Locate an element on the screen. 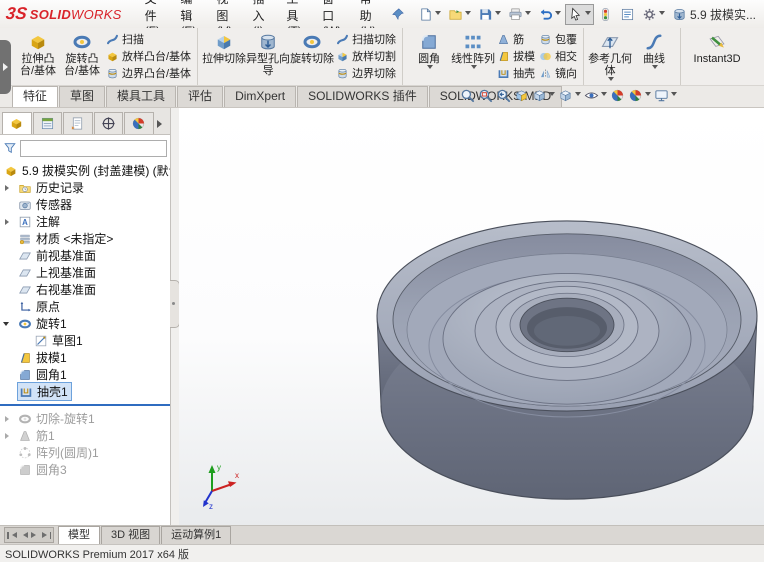  shell-button: 抽壳 is located at coordinates (516, 73).